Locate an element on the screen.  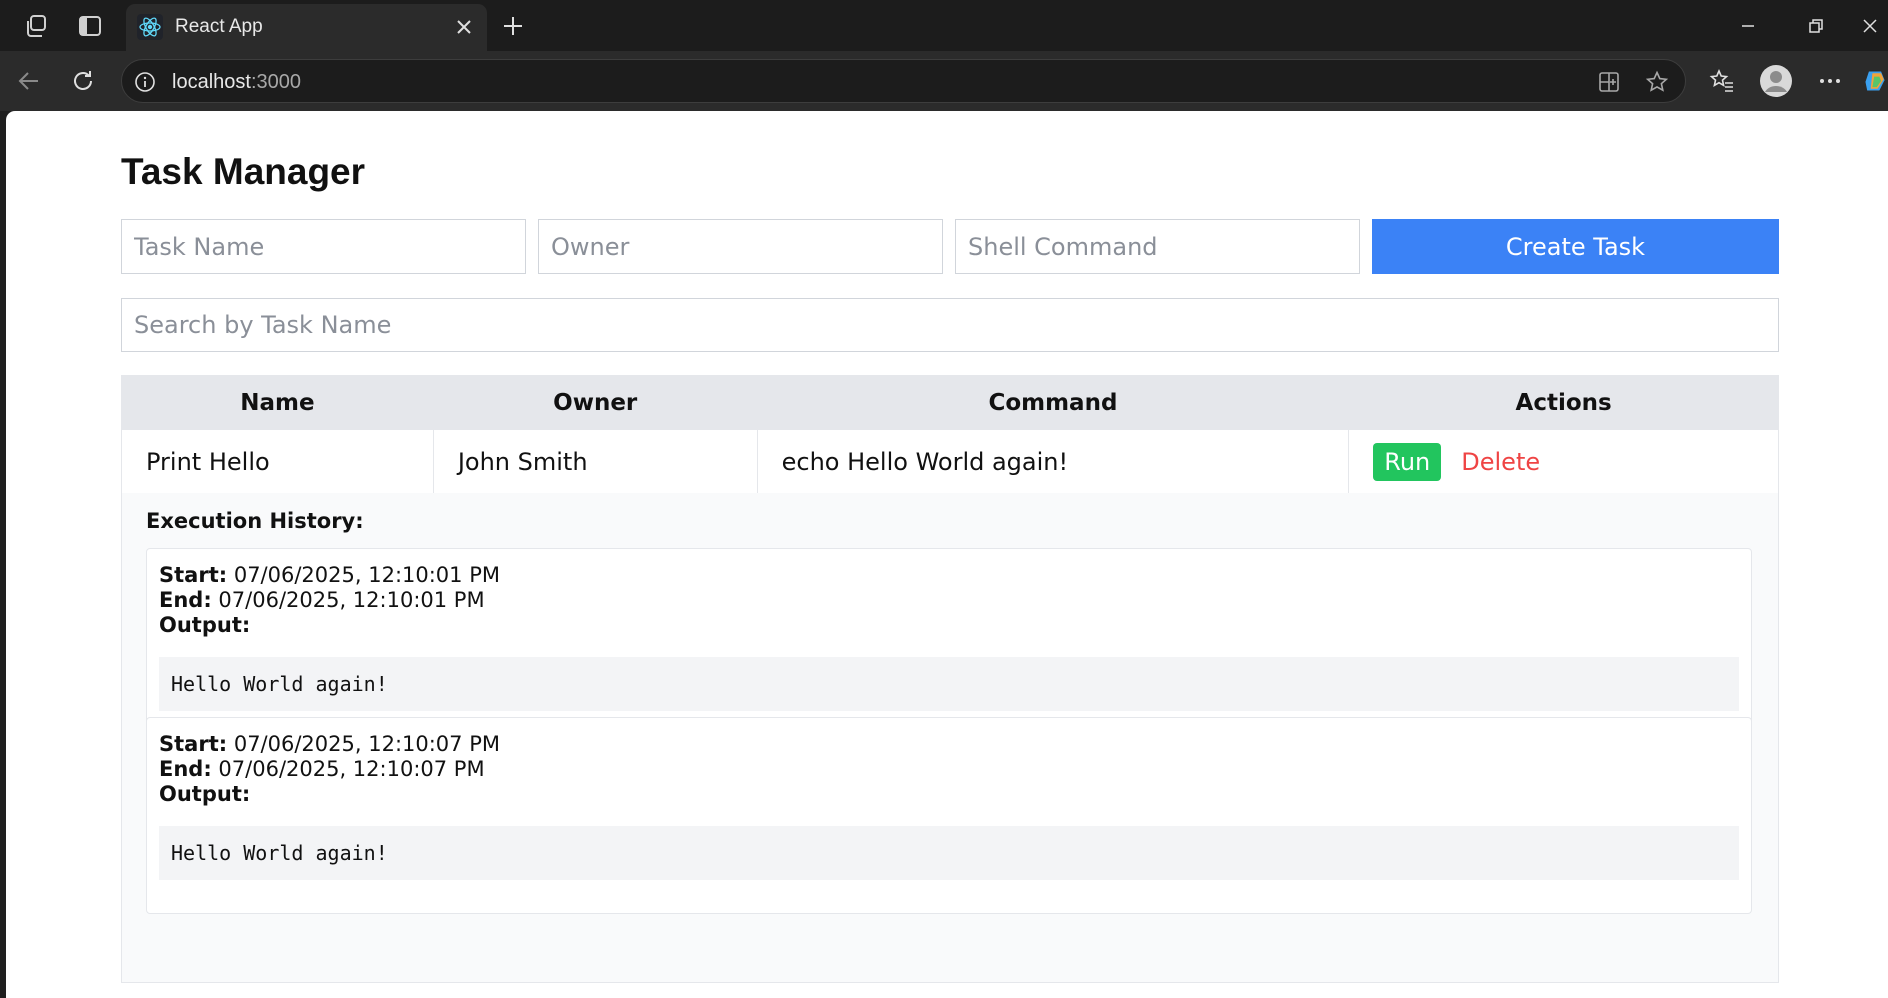
run-start-line: Start: 07/06/2025, 12:10:01 PM is located at coordinates (329, 575).